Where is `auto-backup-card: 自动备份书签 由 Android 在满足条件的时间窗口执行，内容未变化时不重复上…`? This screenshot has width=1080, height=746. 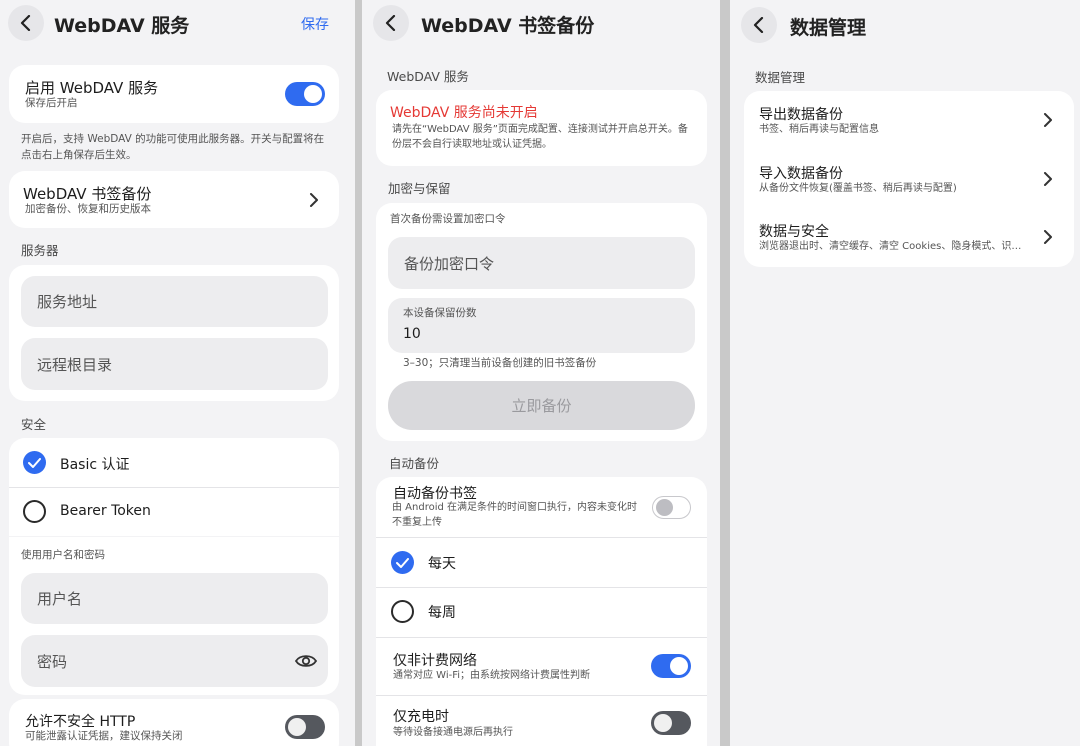 auto-backup-card: 自动备份书签 由 Android 在满足条件的时间窗口执行，内容未变化时不重复上… is located at coordinates (541, 611).